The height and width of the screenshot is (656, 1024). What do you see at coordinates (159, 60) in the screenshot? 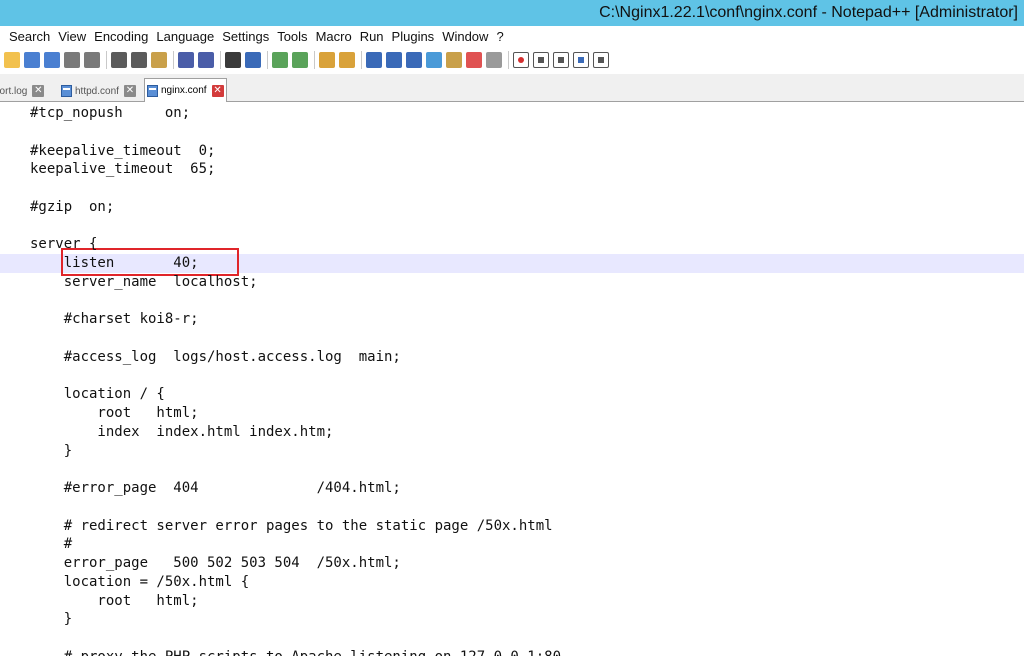
I see `paste-icon` at bounding box center [159, 60].